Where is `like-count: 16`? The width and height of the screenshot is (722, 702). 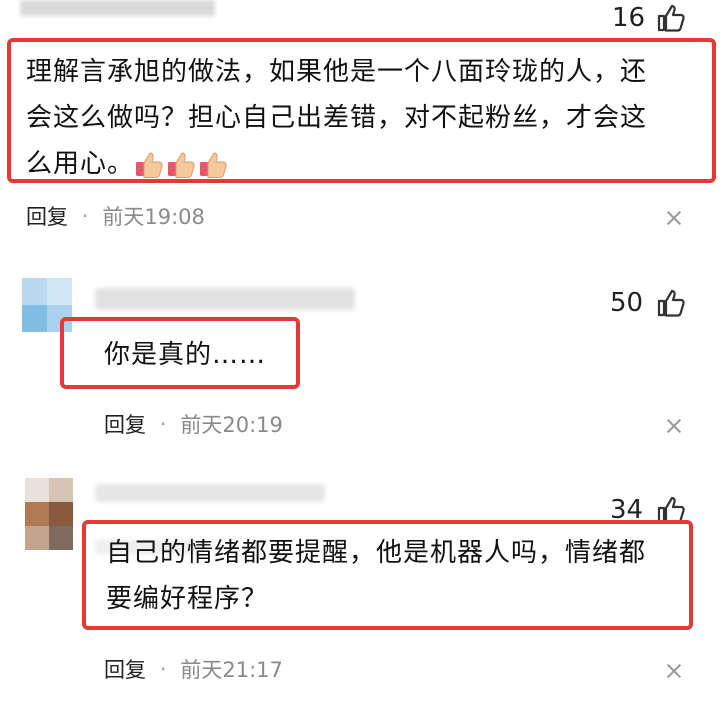 like-count: 16 is located at coordinates (629, 18).